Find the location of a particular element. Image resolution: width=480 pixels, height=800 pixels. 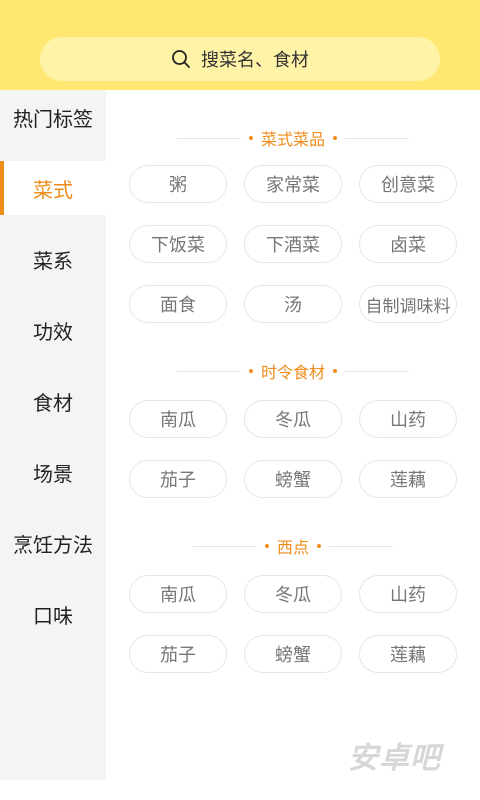

section-title-pastry: 西点 is located at coordinates (293, 546).